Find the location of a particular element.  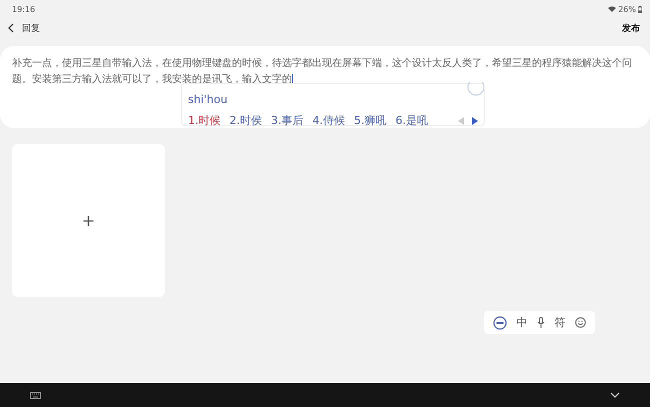

candidate-word: 5.狮吼 is located at coordinates (370, 120).